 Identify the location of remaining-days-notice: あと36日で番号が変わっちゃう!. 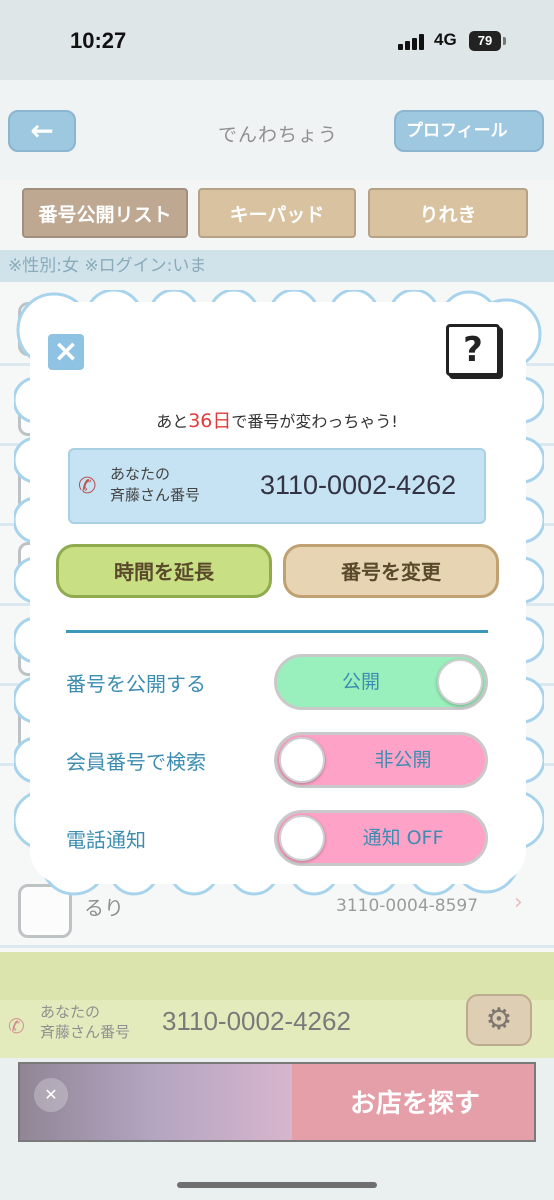
(277, 419).